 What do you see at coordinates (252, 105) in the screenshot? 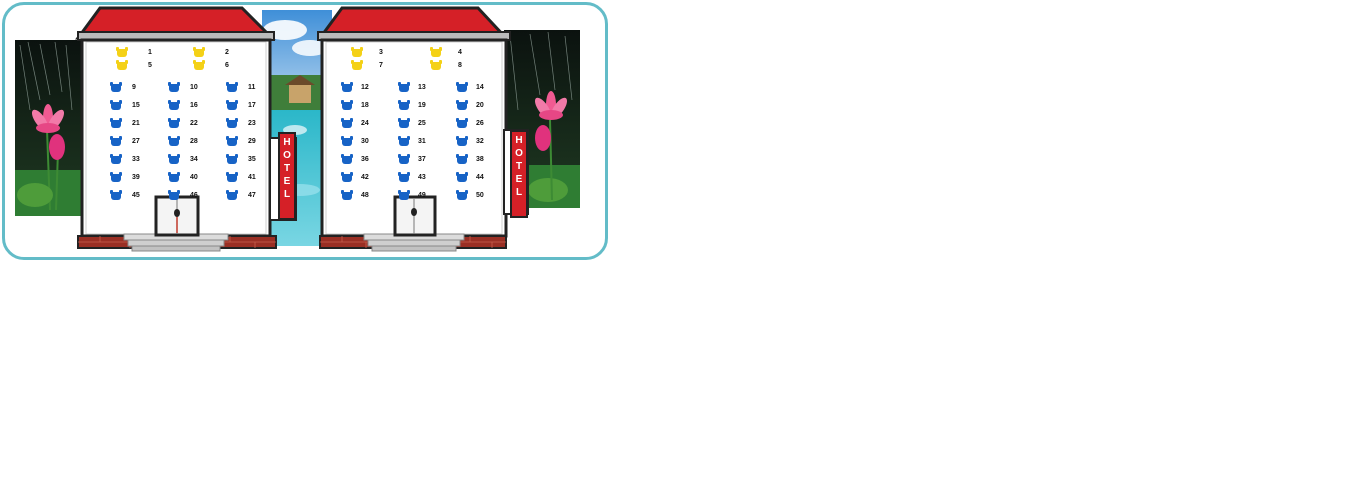
I see `seat-number-label: 17` at bounding box center [252, 105].